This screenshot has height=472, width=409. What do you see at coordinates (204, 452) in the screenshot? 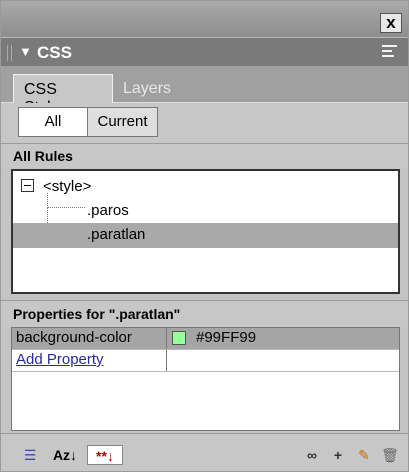
I see `bottom-toolbar: ☰ Az↓ **↓ ∞ + ✎ 🗑` at bounding box center [204, 452].